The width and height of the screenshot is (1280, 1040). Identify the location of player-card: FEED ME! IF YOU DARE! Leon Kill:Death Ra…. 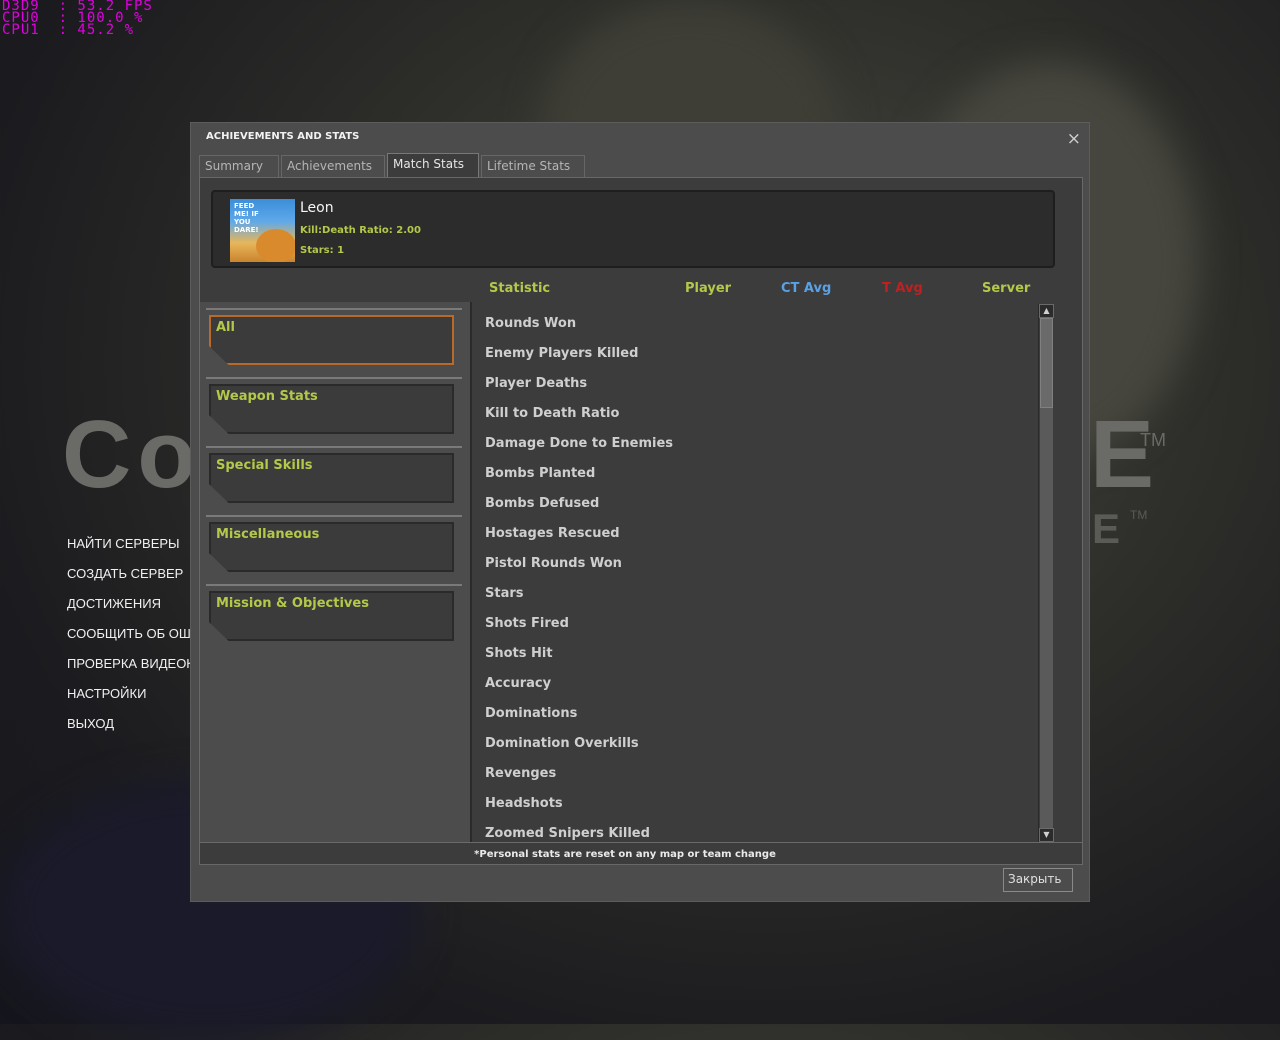
(633, 229).